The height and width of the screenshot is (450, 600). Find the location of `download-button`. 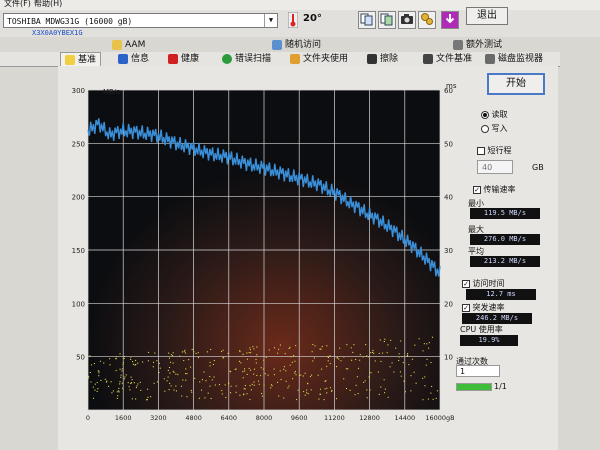

download-button is located at coordinates (450, 20).